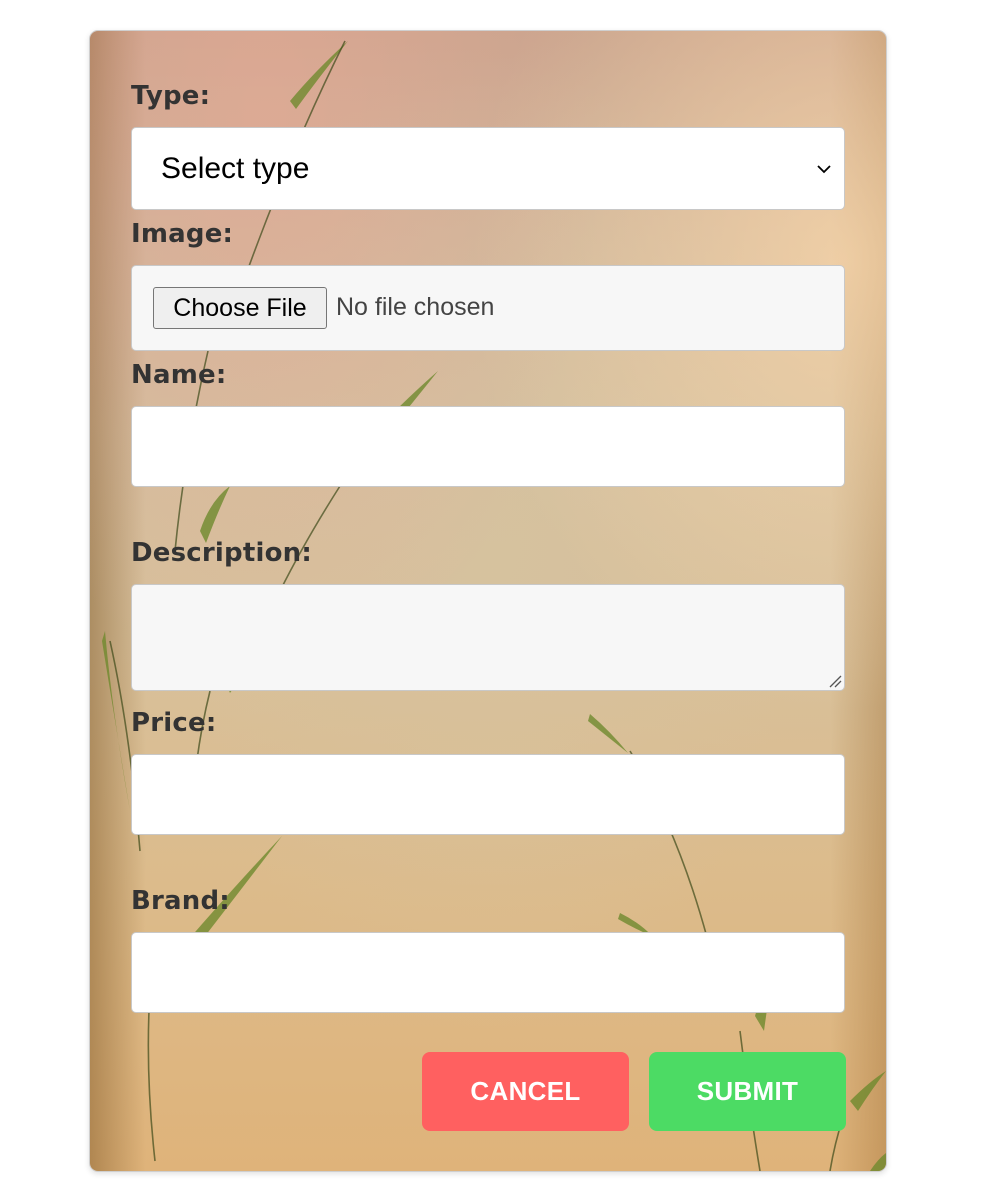  What do you see at coordinates (221, 553) in the screenshot?
I see `description-label: Description:` at bounding box center [221, 553].